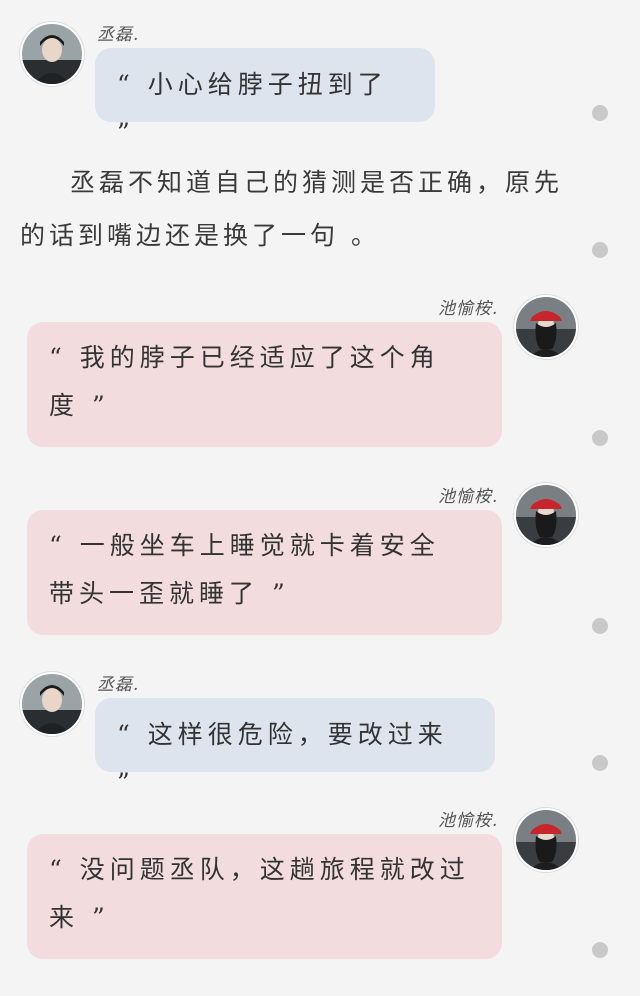 This screenshot has width=640, height=996. What do you see at coordinates (295, 747) in the screenshot?
I see `message-bubble: “ 这样很危险，要改过来 ”` at bounding box center [295, 747].